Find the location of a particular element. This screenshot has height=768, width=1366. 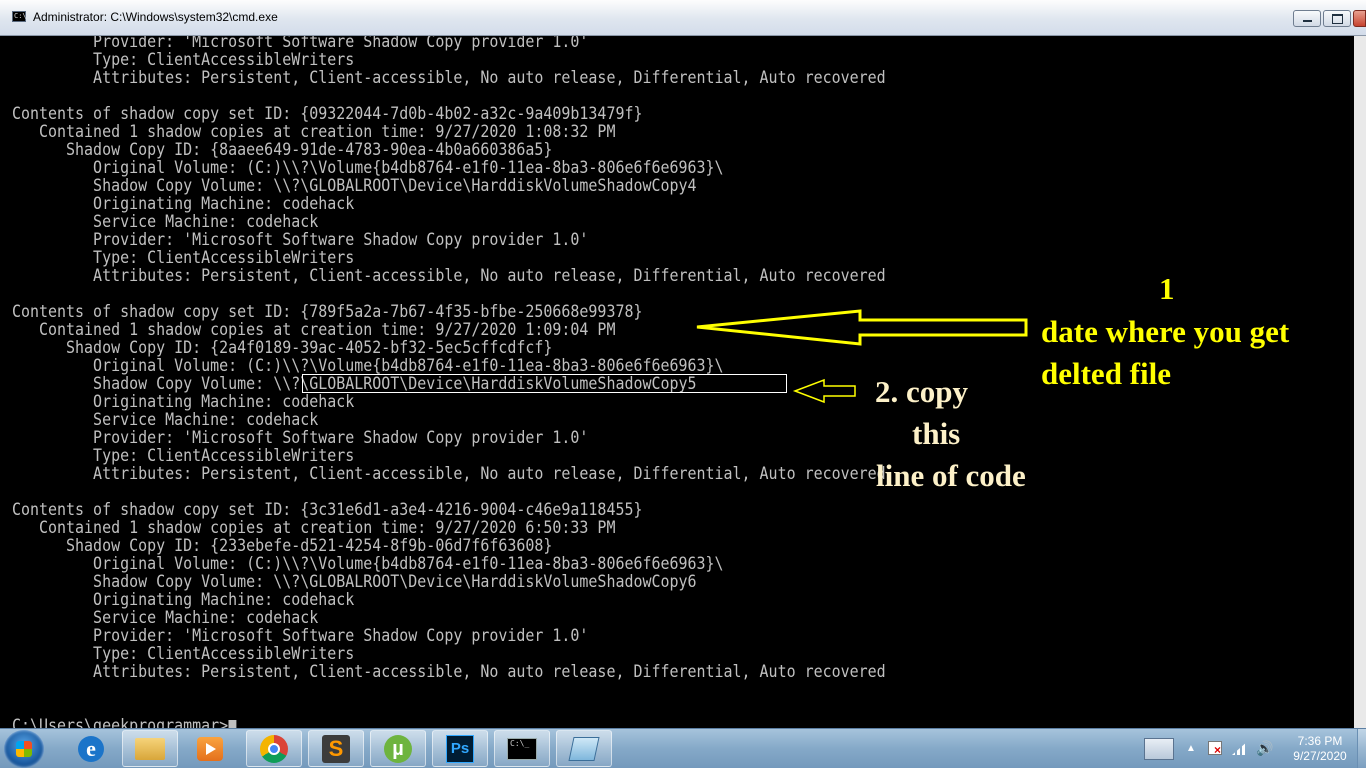

chrome-icon is located at coordinates (274, 748).